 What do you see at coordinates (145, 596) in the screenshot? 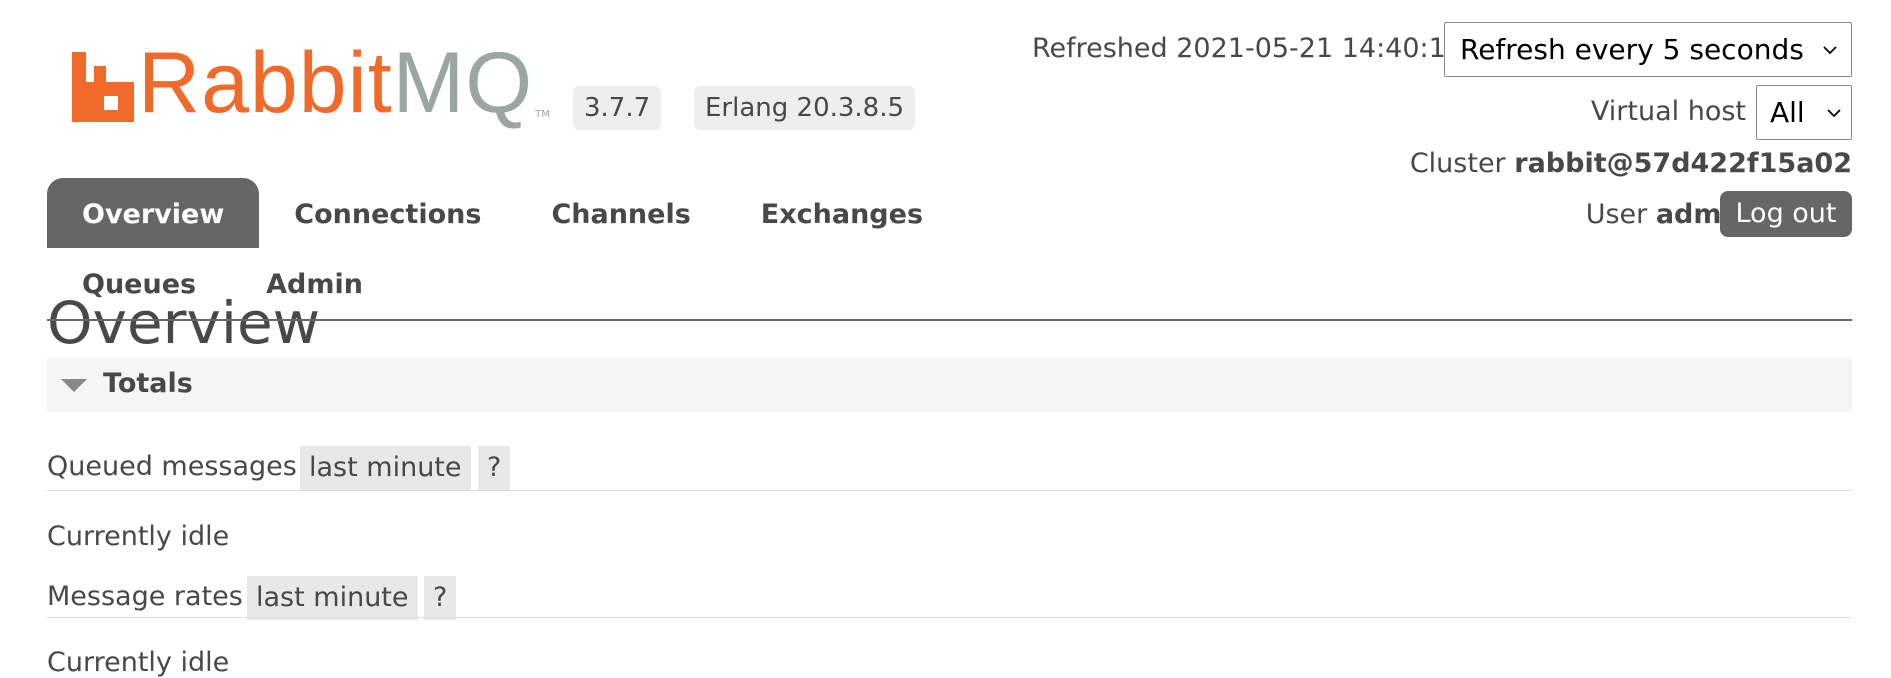
I see `message-rates-label: Message rates` at bounding box center [145, 596].